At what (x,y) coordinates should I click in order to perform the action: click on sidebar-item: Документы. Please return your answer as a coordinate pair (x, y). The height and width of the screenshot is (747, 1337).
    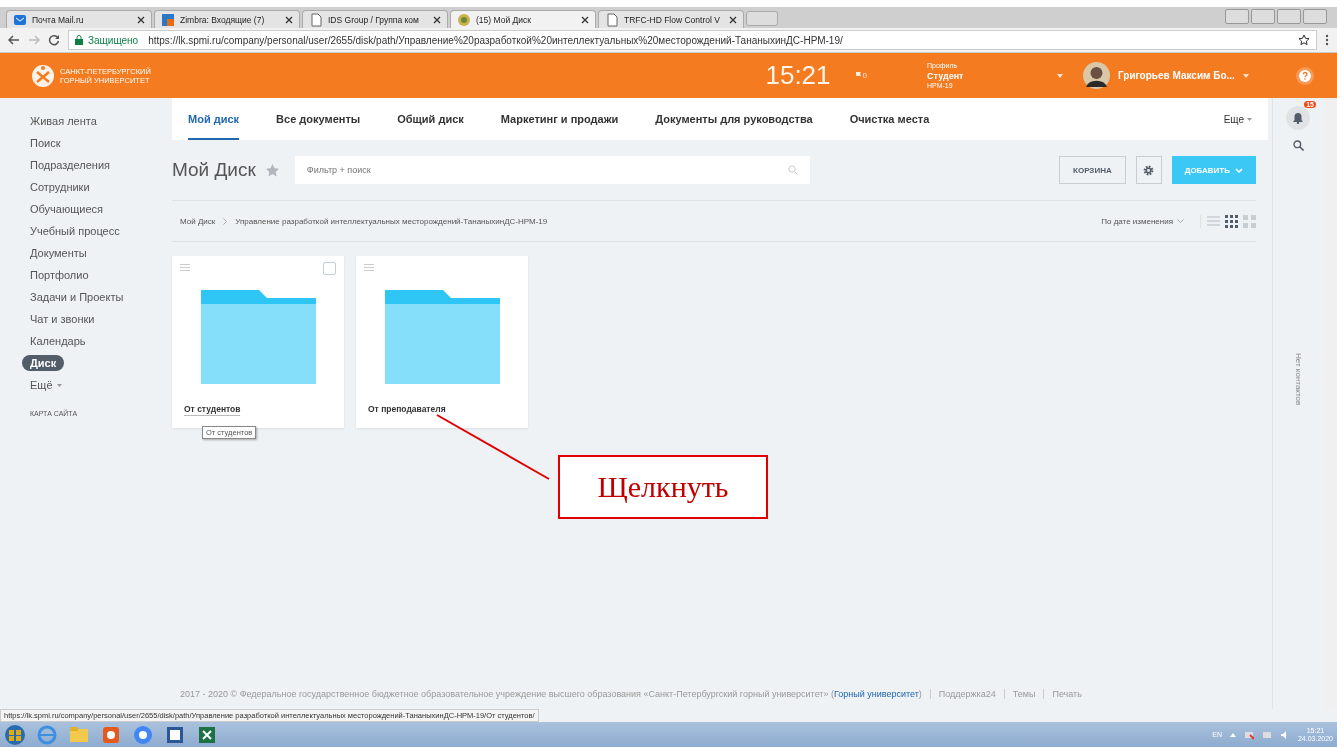
    Looking at the image, I should click on (58, 253).